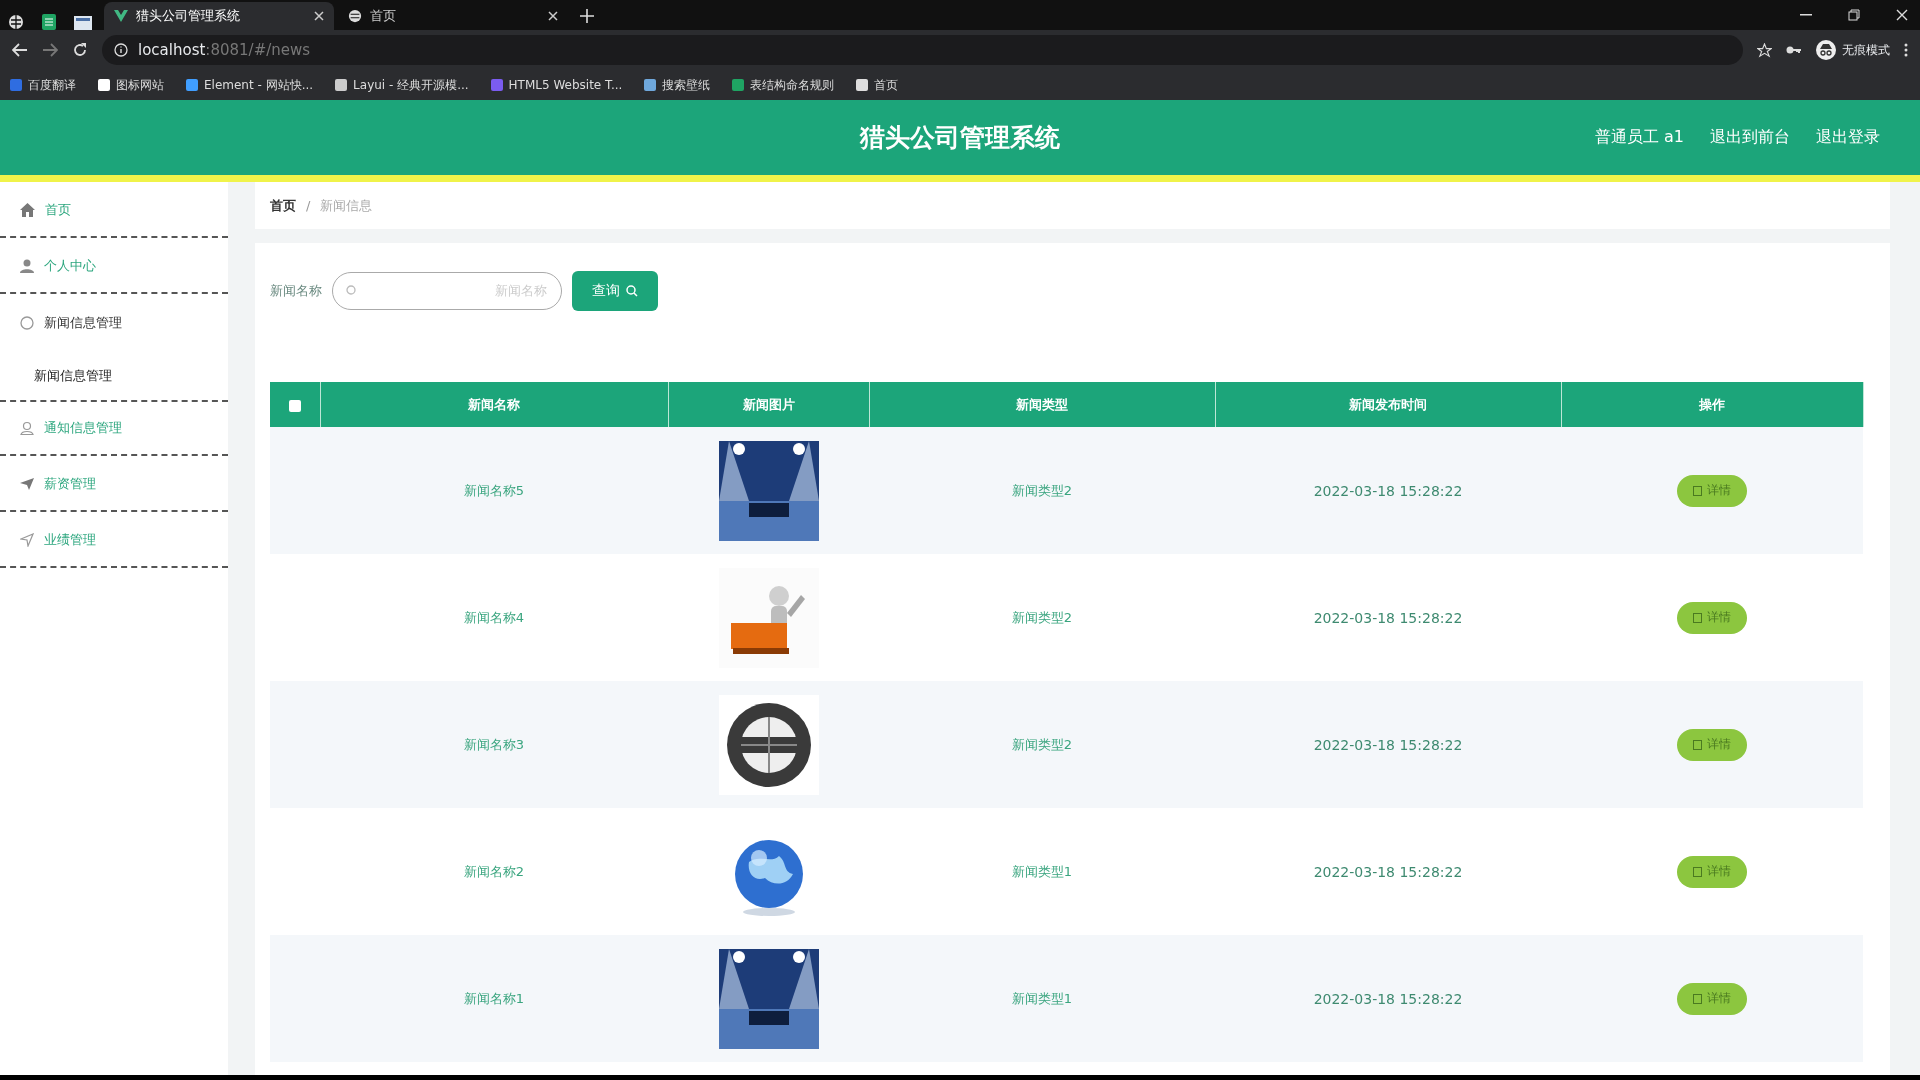  I want to click on star-icon, so click(1764, 50).